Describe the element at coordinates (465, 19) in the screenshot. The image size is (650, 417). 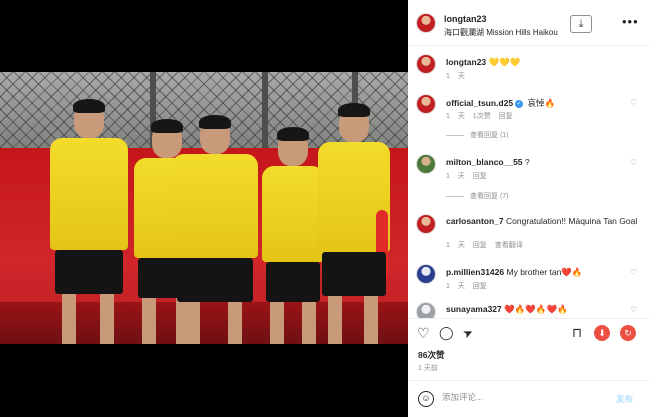
I see `author-username: longtan23` at that location.